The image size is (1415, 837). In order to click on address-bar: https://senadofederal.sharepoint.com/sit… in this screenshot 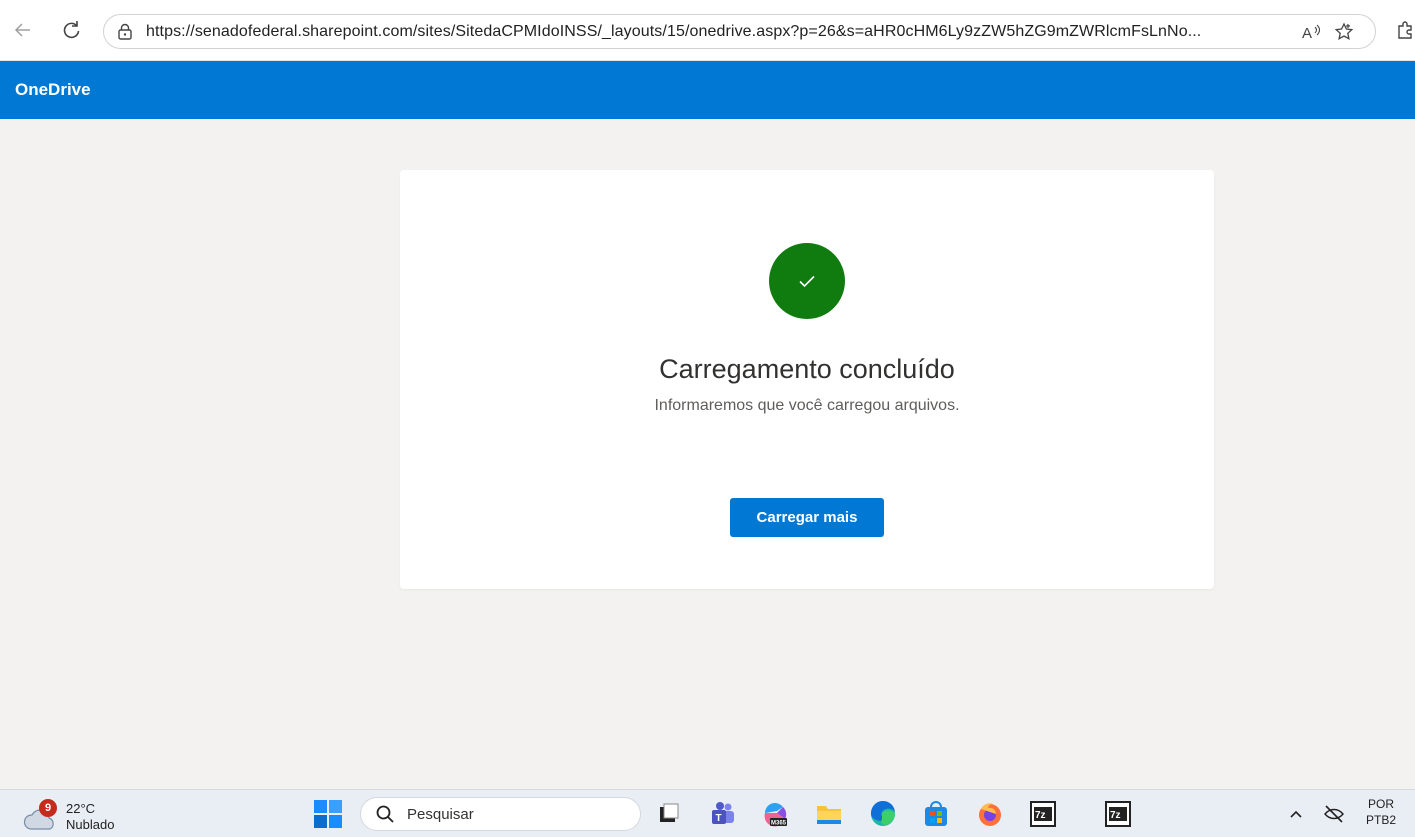, I will do `click(739, 31)`.